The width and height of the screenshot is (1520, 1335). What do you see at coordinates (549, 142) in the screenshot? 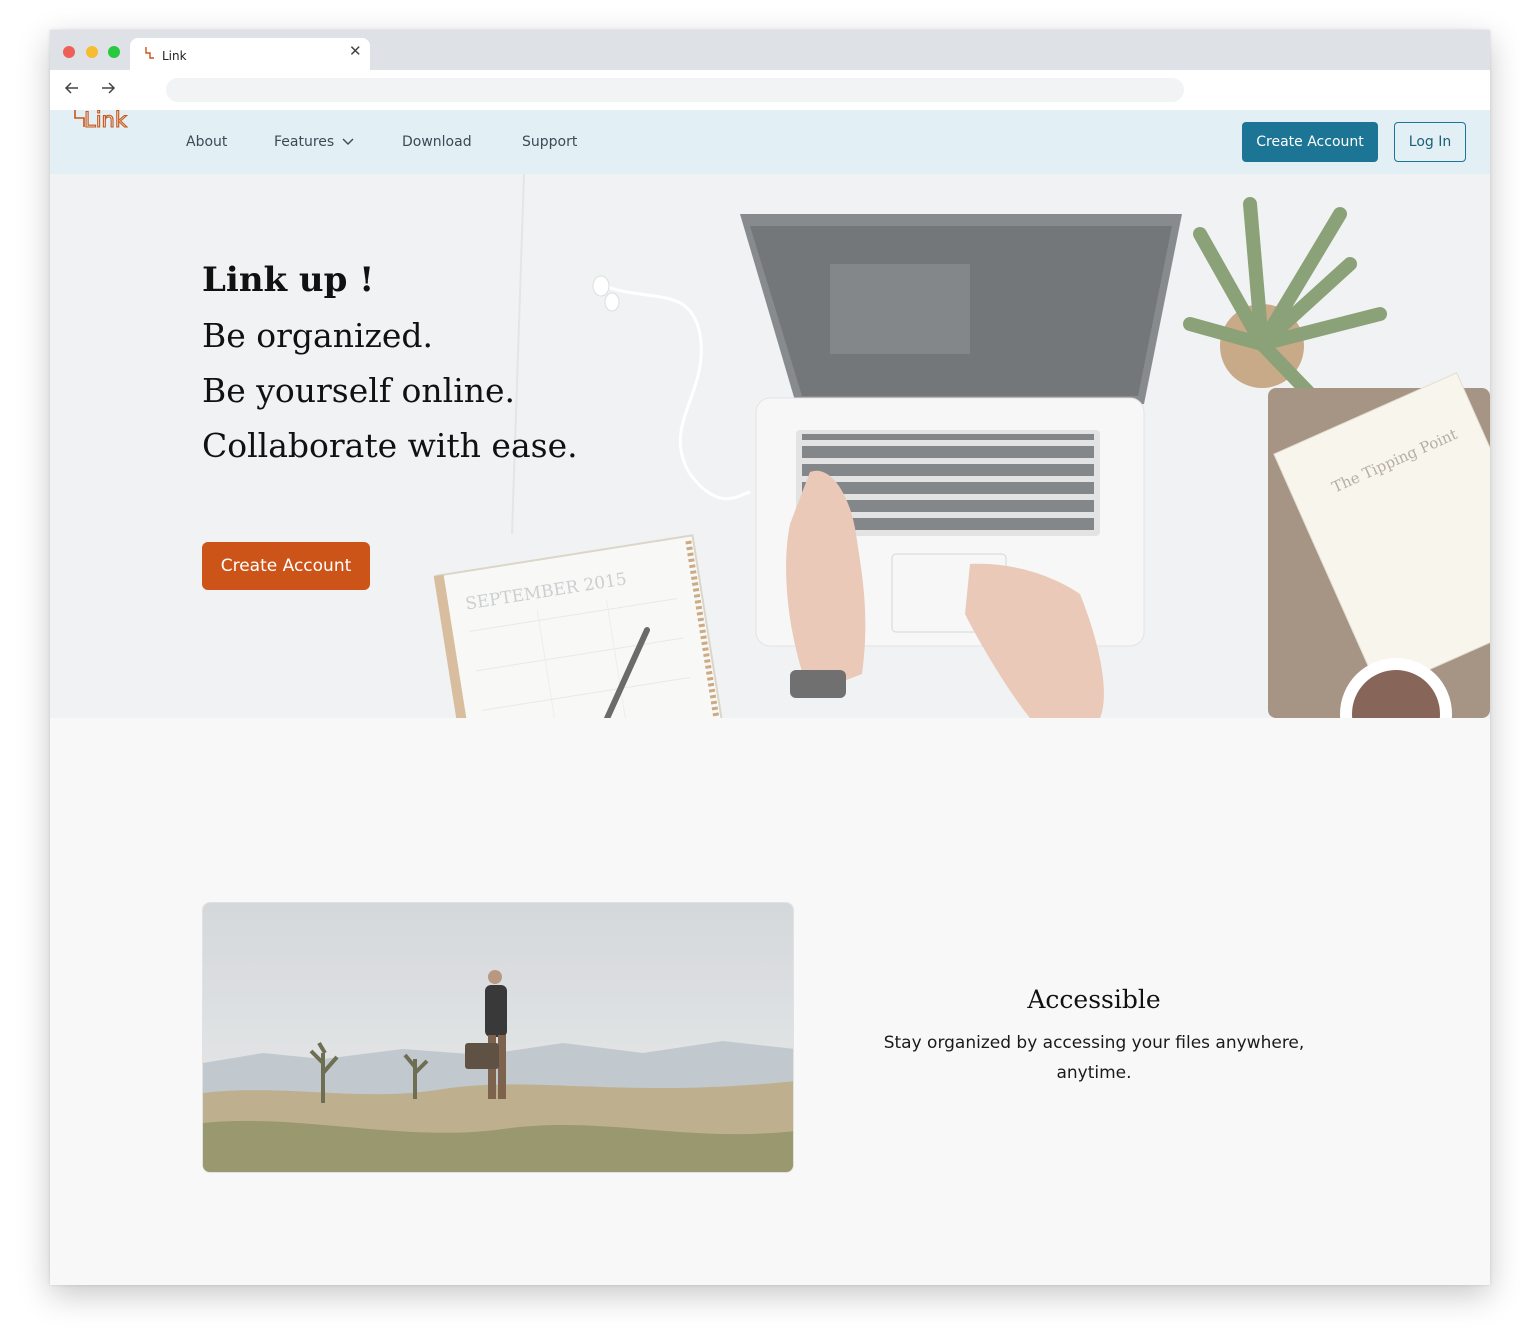
I see `nav-support: Support` at bounding box center [549, 142].